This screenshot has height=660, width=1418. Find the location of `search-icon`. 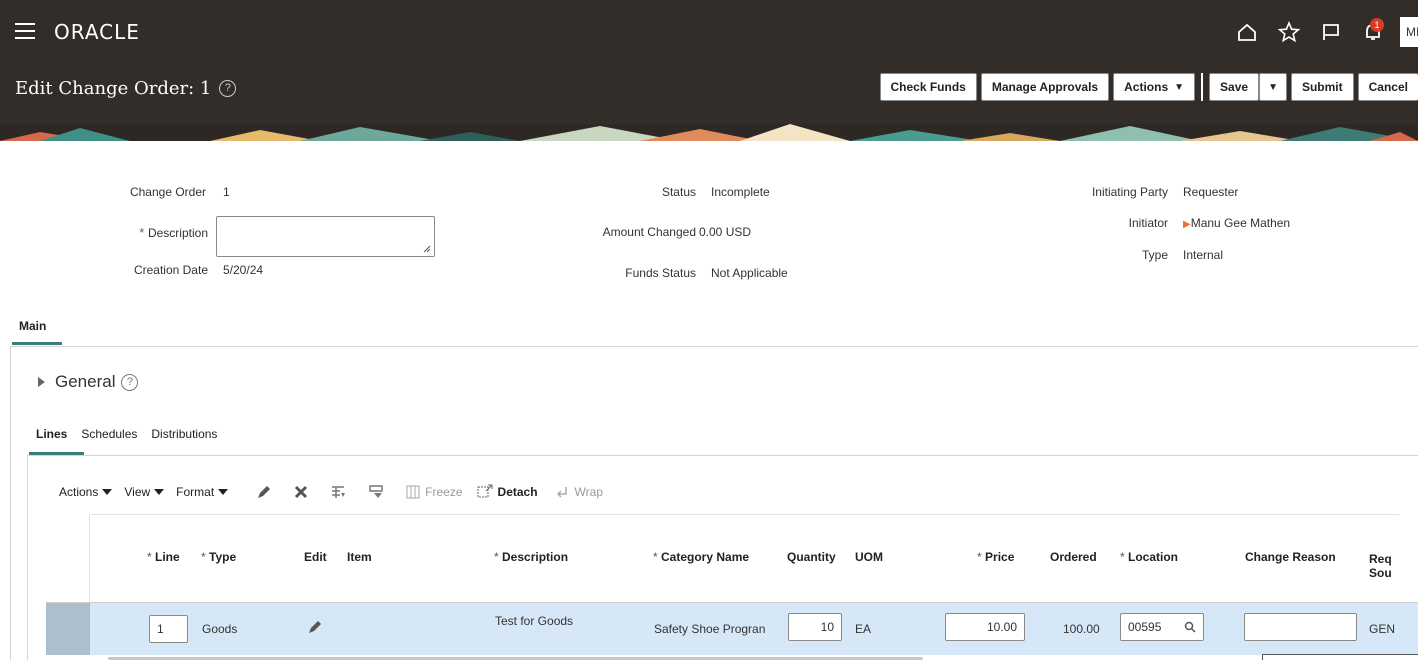

search-icon is located at coordinates (1190, 627).